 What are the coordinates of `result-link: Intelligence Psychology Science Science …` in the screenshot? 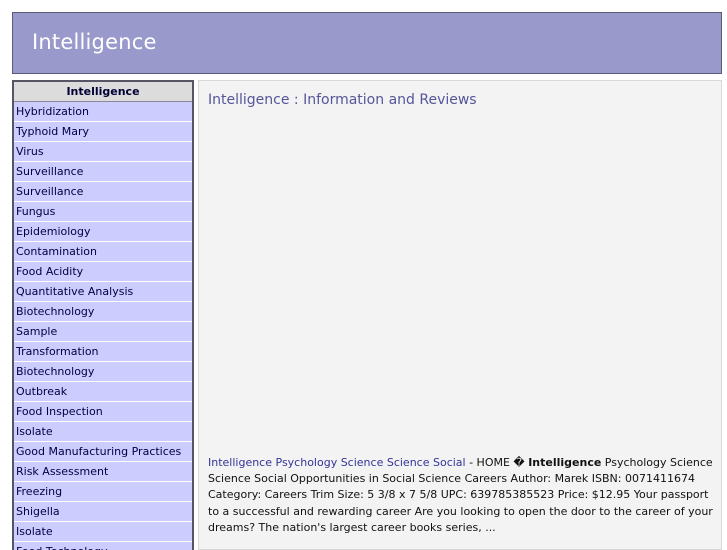 It's located at (337, 462).